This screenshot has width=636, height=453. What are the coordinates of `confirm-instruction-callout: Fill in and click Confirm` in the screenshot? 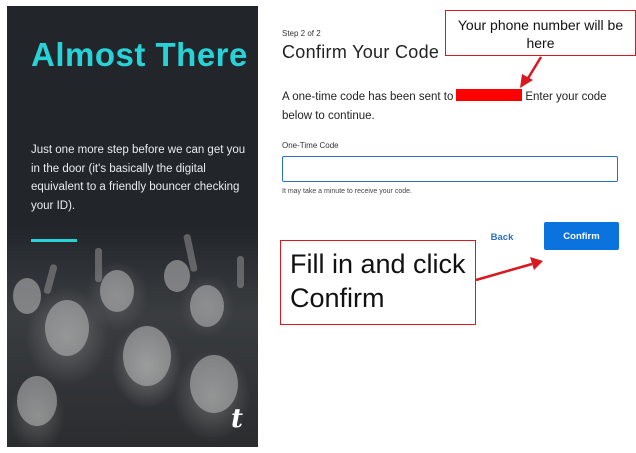 It's located at (378, 282).